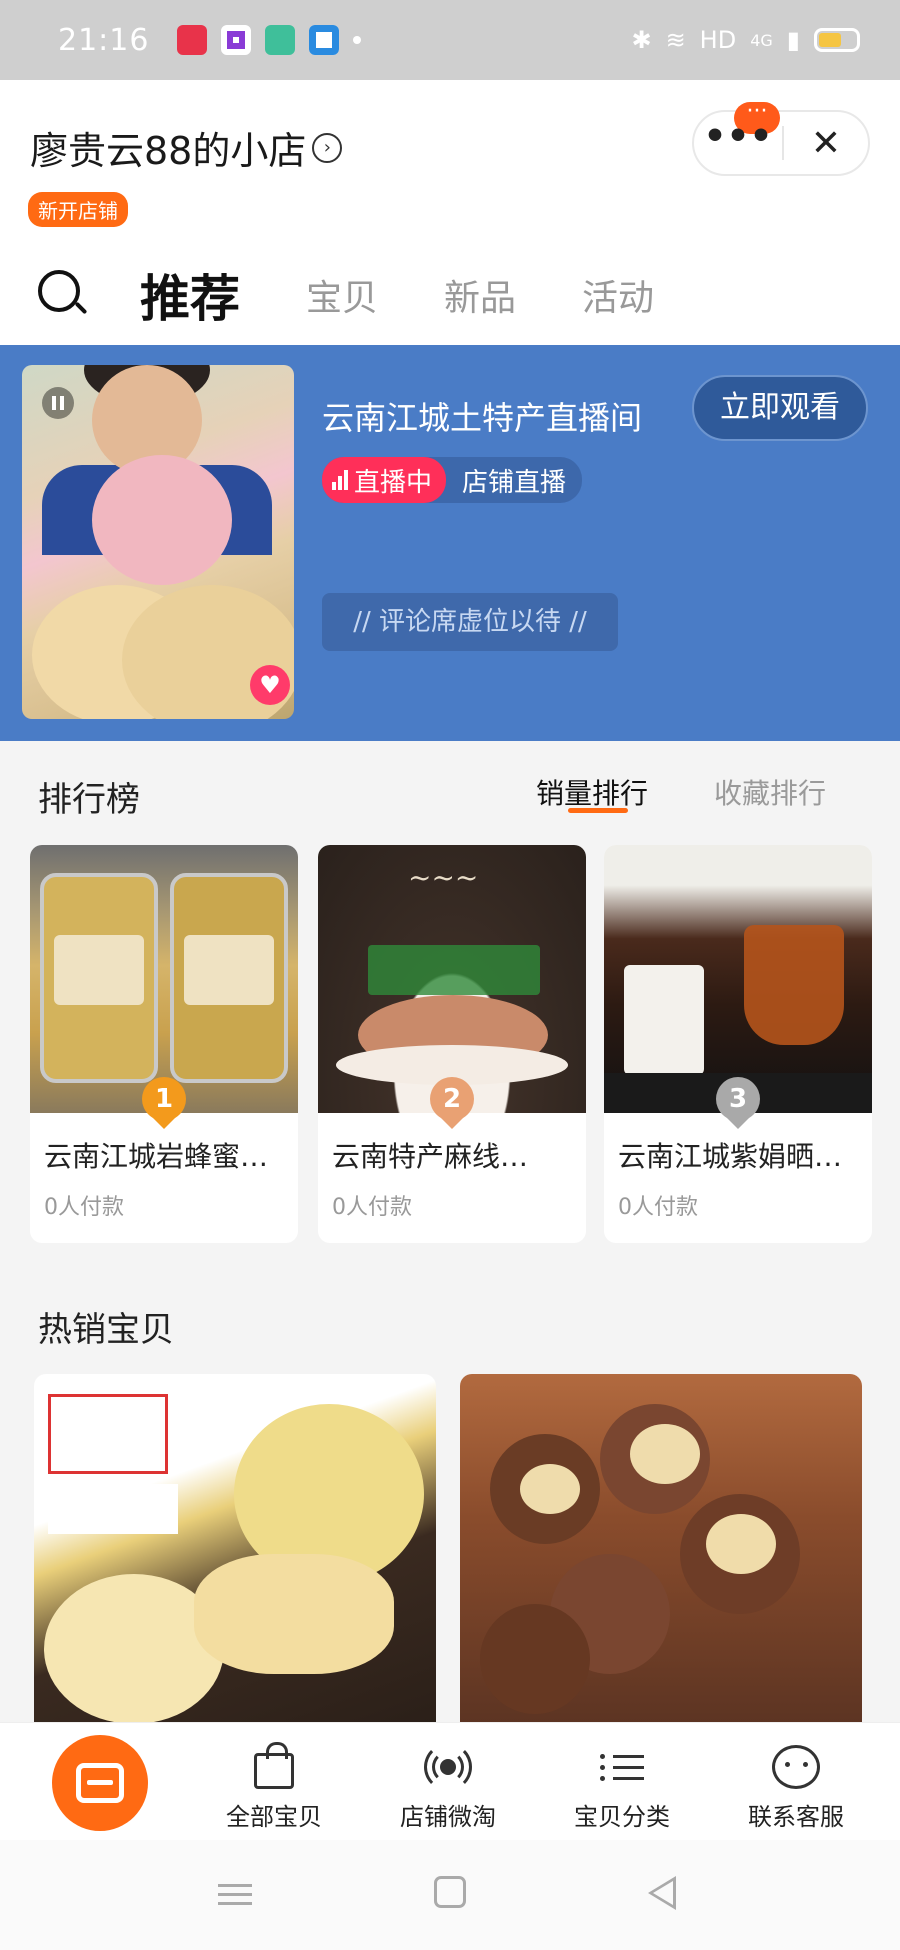 This screenshot has height=1950, width=900. Describe the element at coordinates (480, 295) in the screenshot. I see `tab-new: 新品` at that location.